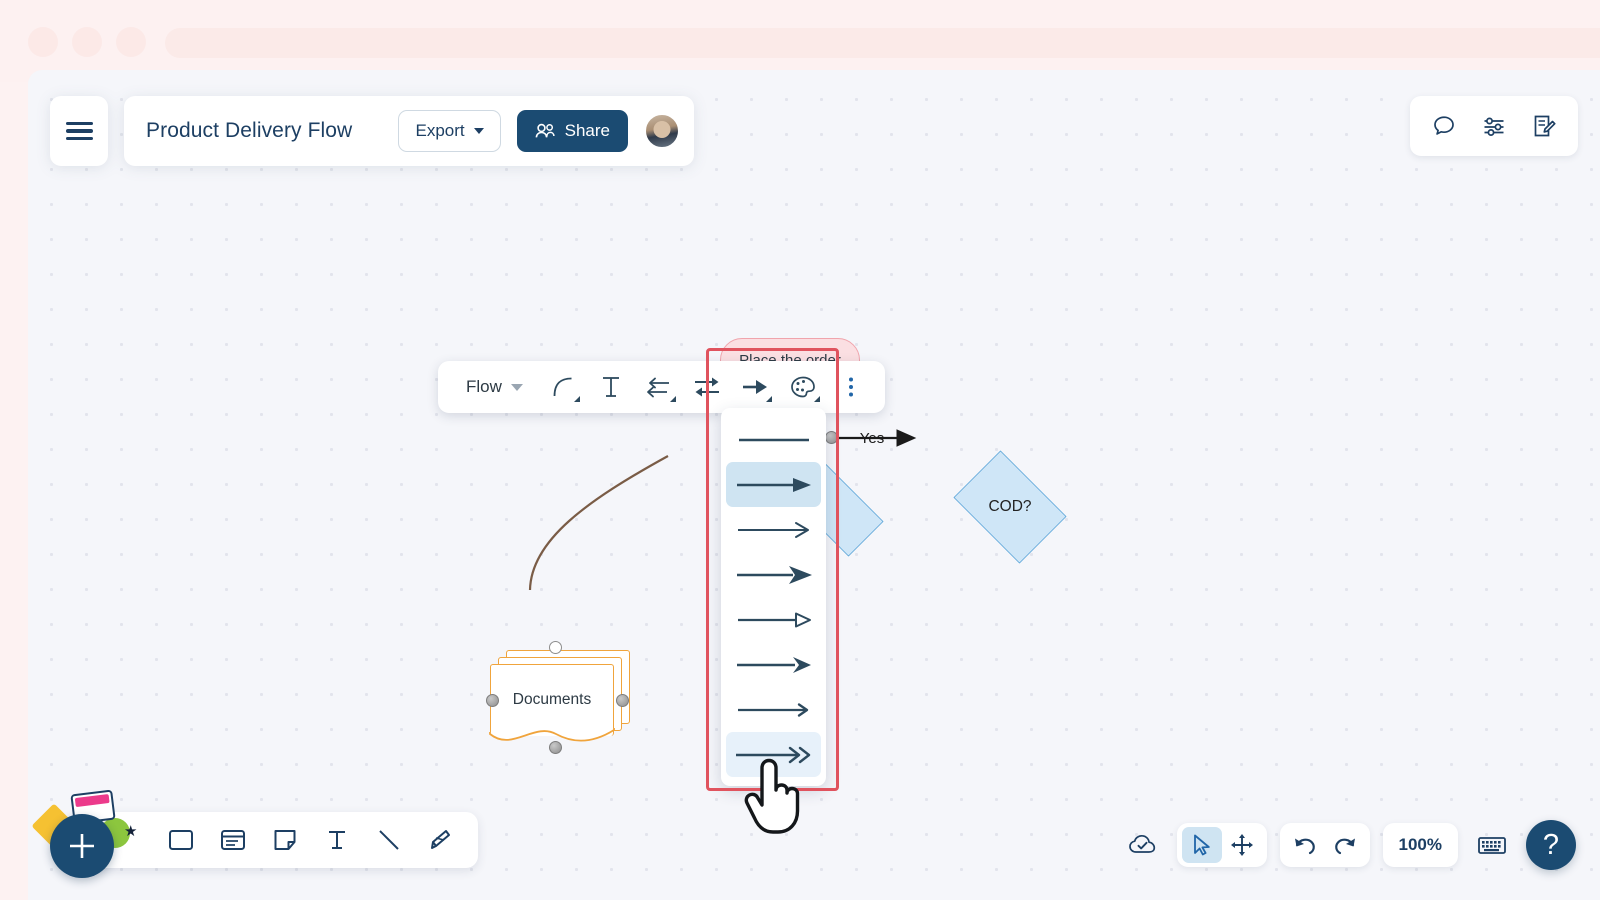 Image resolution: width=1600 pixels, height=900 pixels. Describe the element at coordinates (389, 840) in the screenshot. I see `line-tool-icon` at that location.